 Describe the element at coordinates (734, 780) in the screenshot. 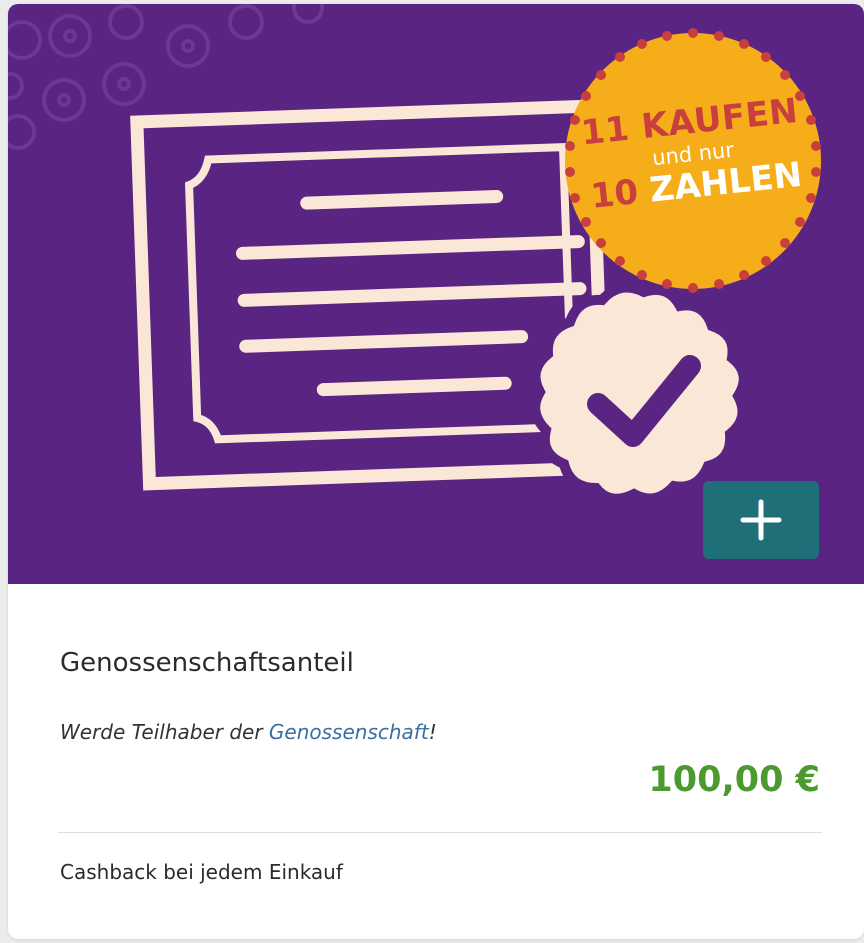

I see `product-price: 100,00 €` at that location.